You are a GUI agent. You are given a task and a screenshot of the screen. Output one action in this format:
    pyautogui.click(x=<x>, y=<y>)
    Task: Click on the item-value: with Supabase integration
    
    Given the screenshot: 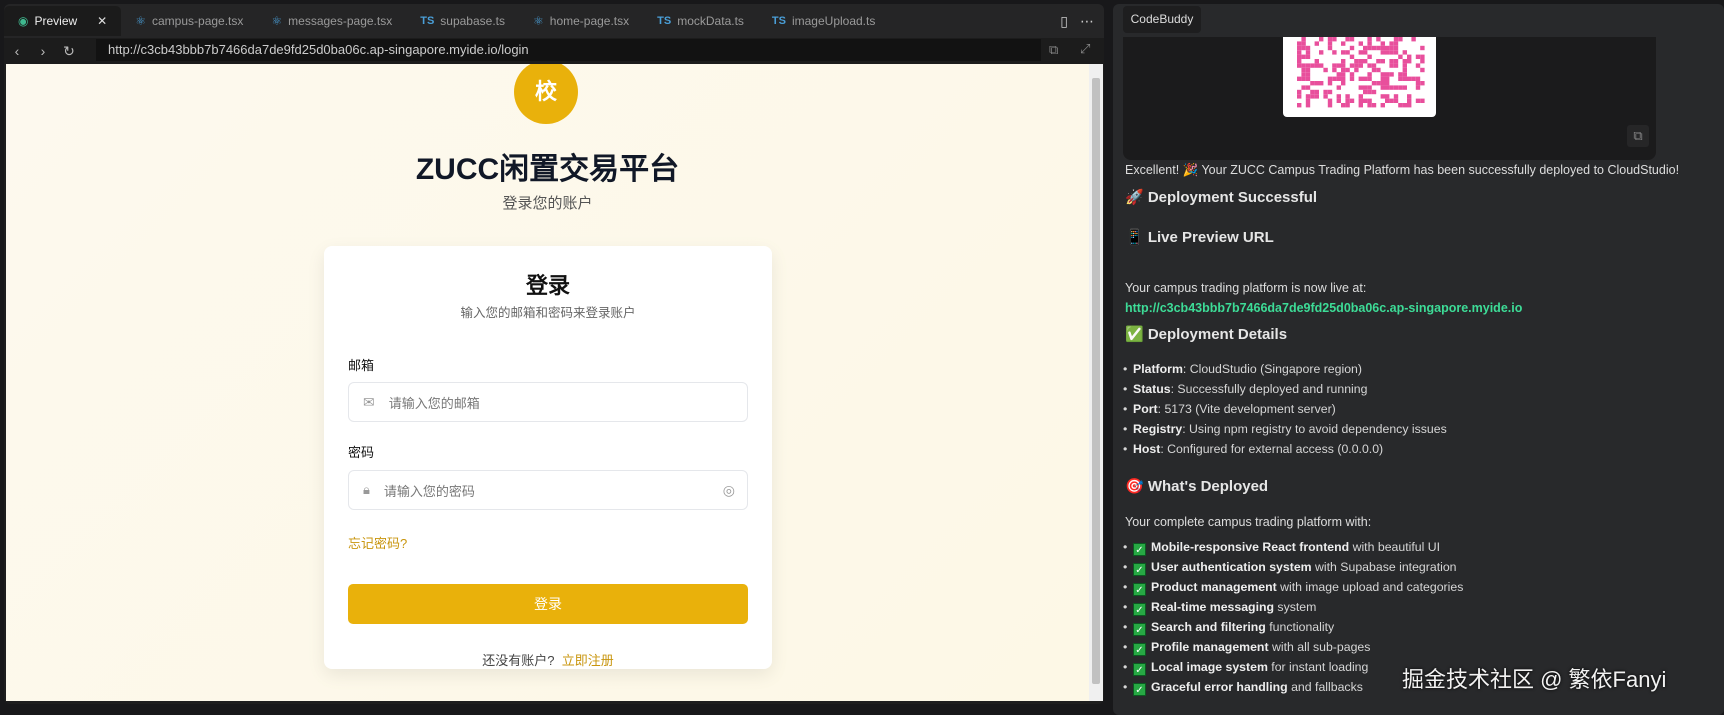 What is the action you would take?
    pyautogui.click(x=1384, y=567)
    